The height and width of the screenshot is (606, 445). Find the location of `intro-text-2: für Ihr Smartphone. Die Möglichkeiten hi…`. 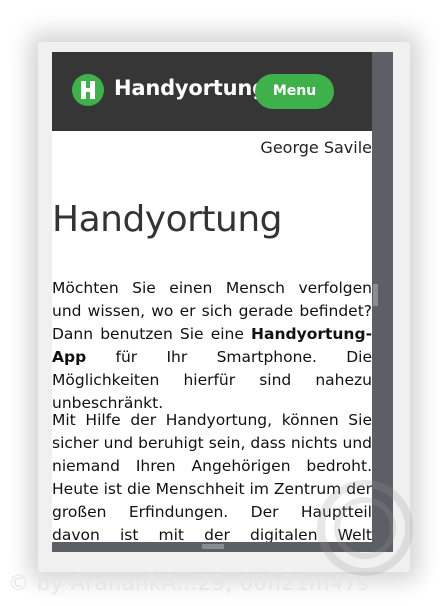

intro-text-2: für Ihr Smartphone. Die Möglichkeiten hi… is located at coordinates (212, 380).